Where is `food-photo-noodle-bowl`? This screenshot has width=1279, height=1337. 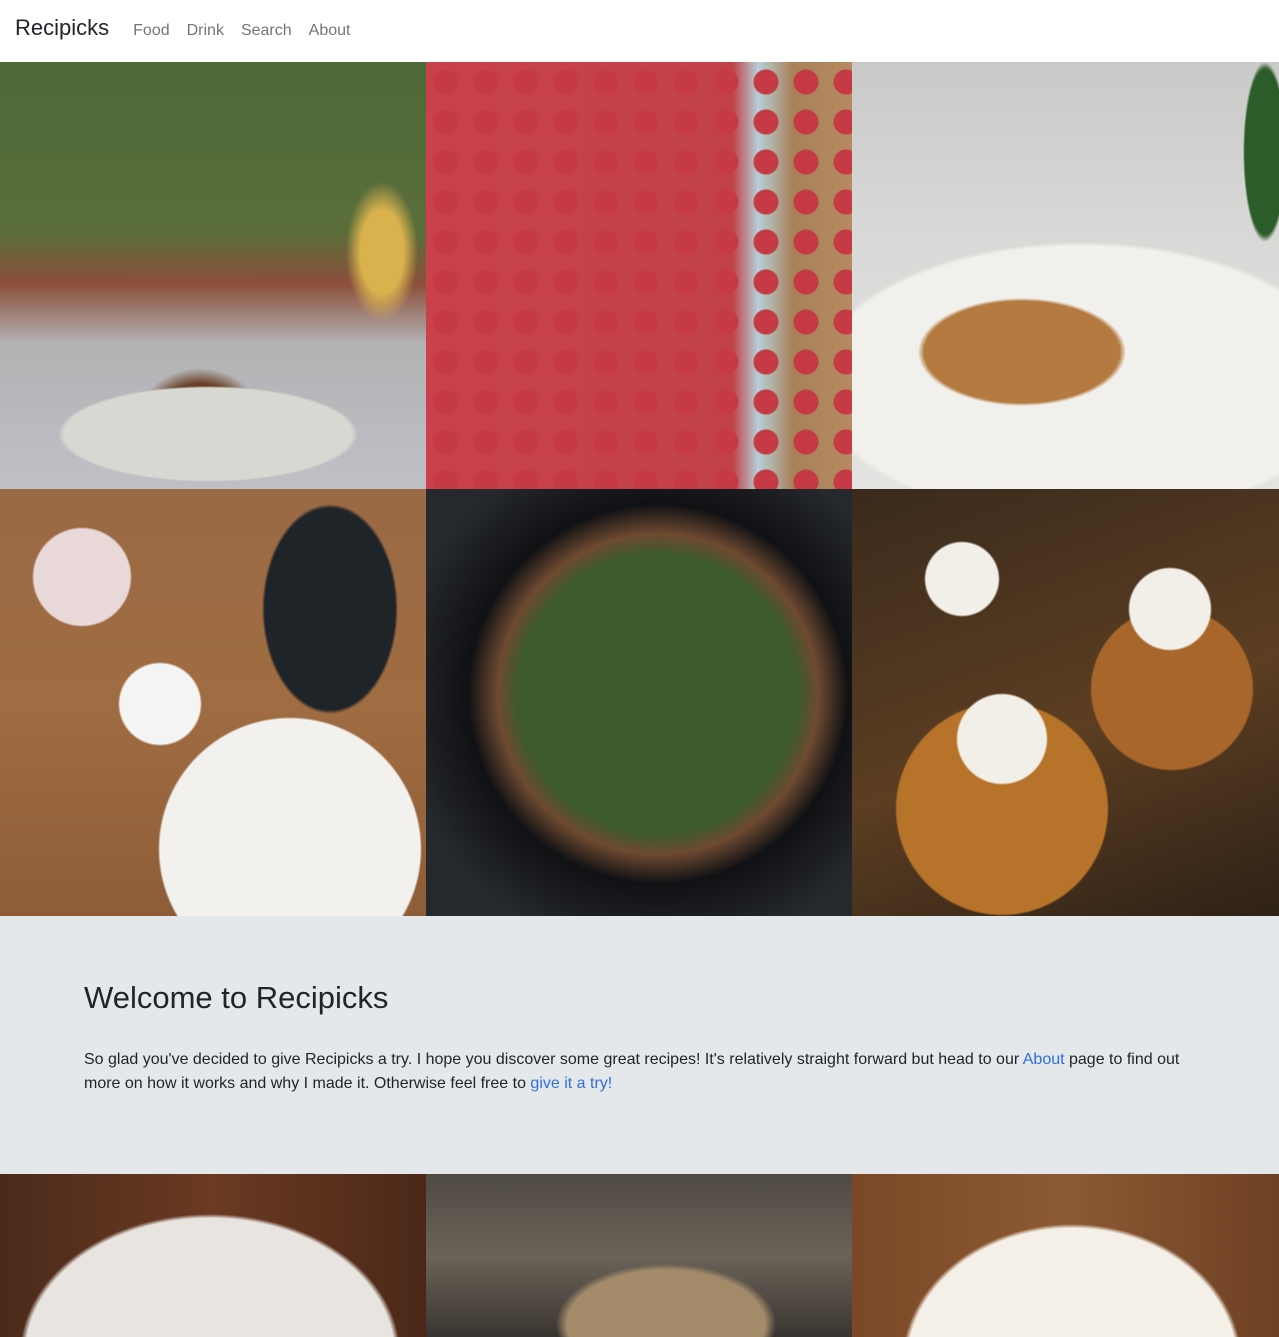 food-photo-noodle-bowl is located at coordinates (1065, 1255).